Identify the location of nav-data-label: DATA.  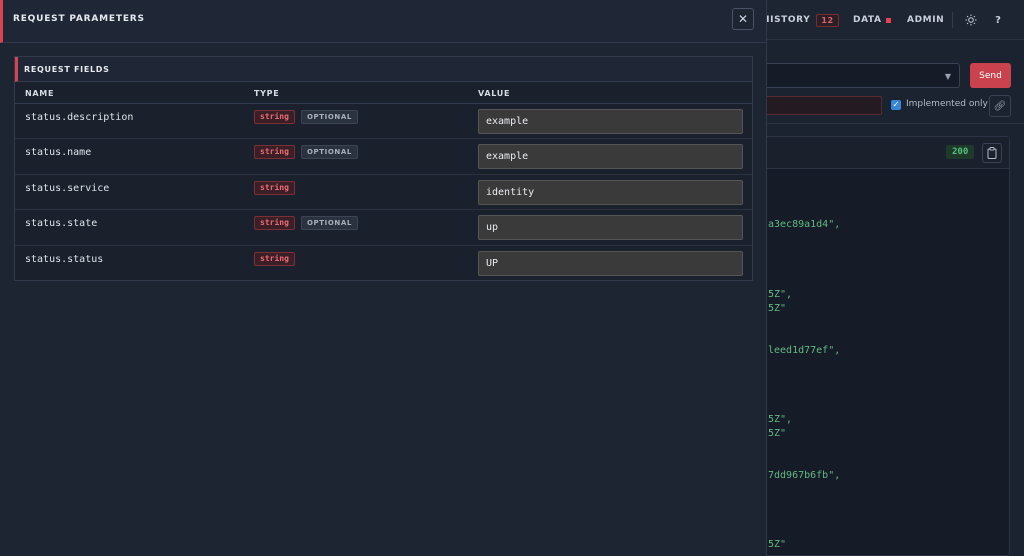
(867, 20).